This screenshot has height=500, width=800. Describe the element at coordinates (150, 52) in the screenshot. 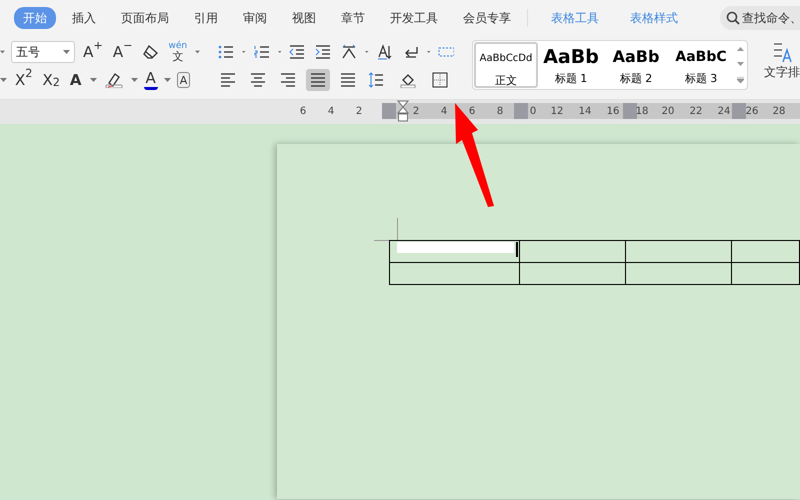

I see `eraser-icon` at that location.